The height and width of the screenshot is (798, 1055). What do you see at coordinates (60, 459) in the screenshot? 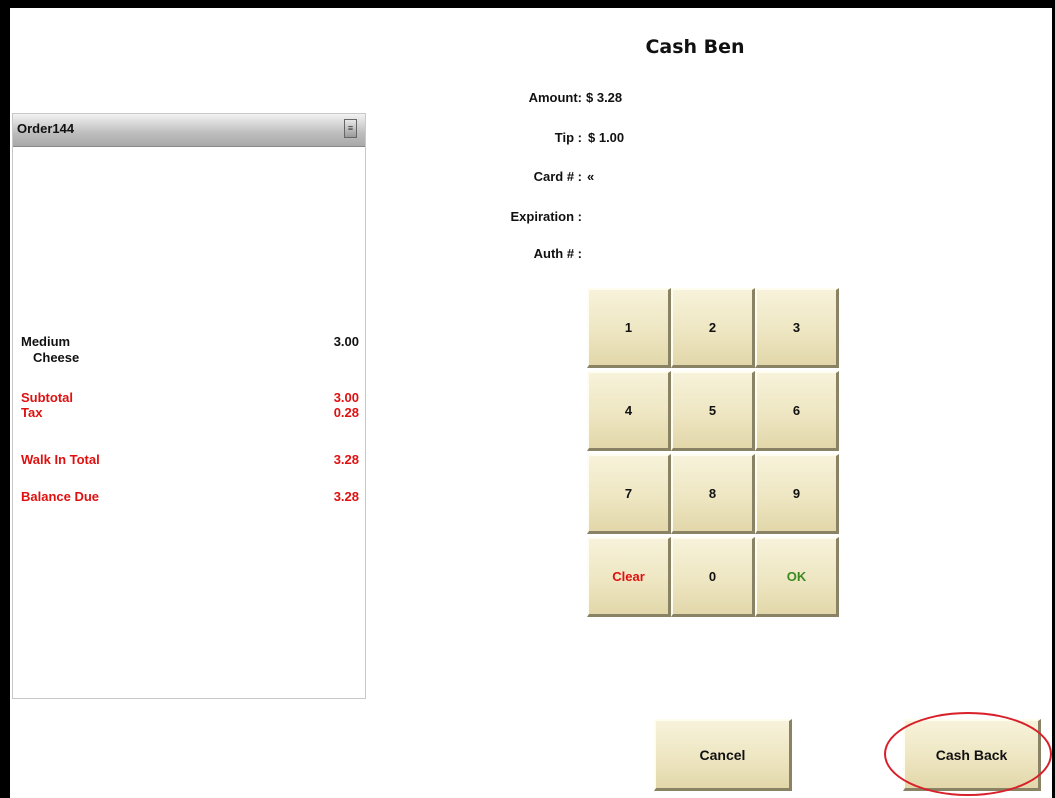
I see `walk-in-total-label: Walk In Total` at bounding box center [60, 459].